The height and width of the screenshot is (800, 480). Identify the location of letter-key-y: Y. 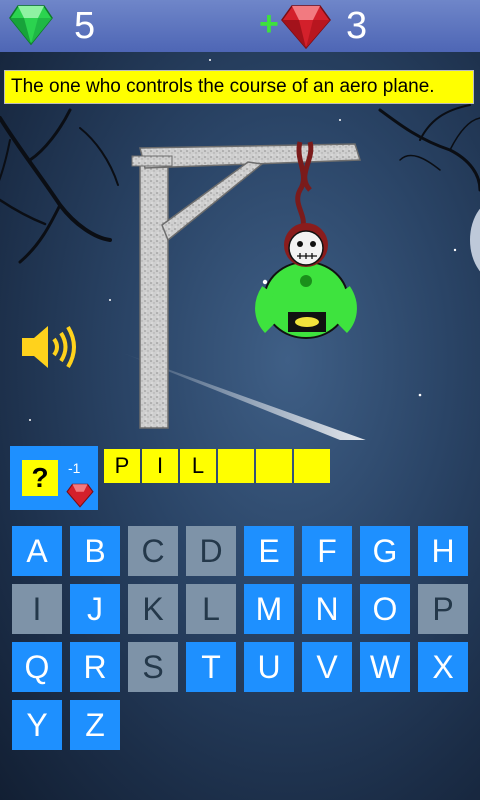
(37, 725).